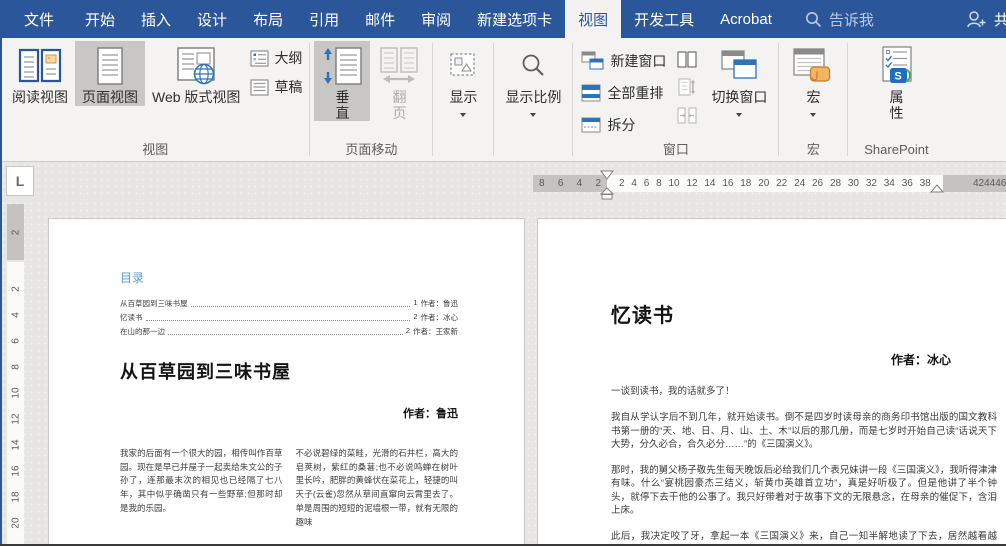 Image resolution: width=1006 pixels, height=546 pixels. What do you see at coordinates (570, 183) in the screenshot?
I see `ruler-left-margin: 8642` at bounding box center [570, 183].